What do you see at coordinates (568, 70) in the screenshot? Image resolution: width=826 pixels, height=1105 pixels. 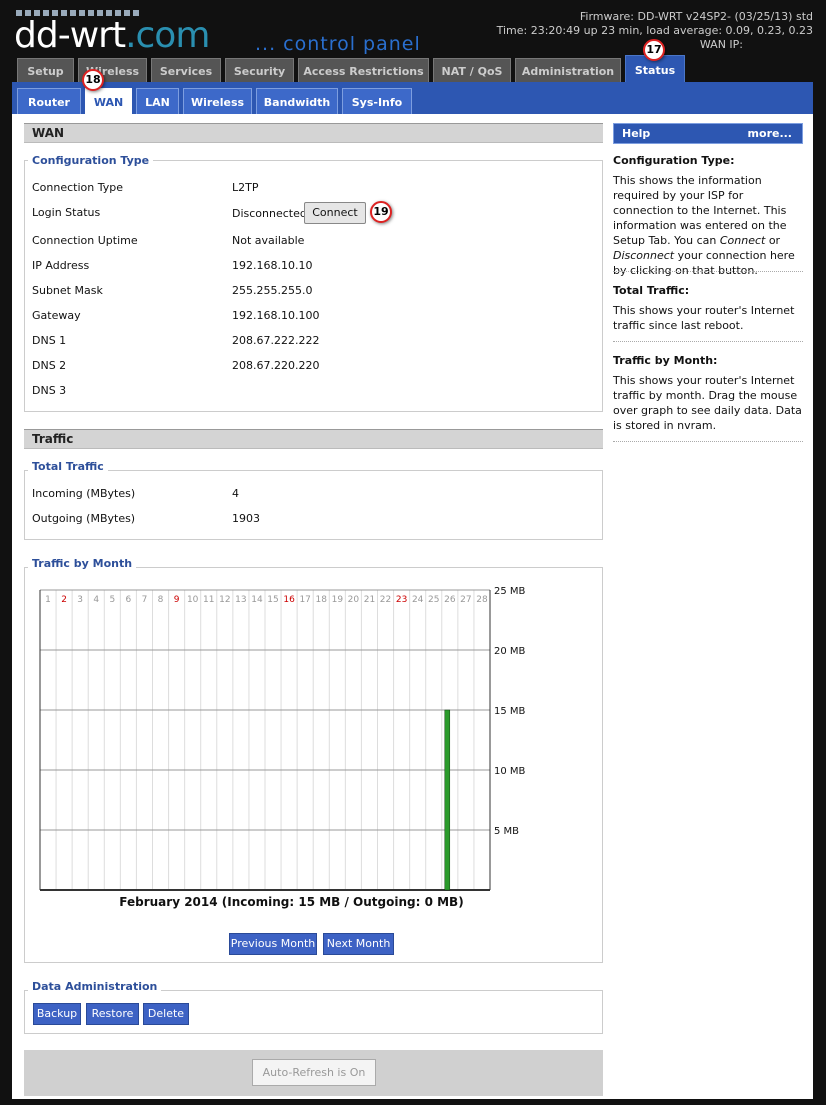 I see `tab-administration: Administration` at bounding box center [568, 70].